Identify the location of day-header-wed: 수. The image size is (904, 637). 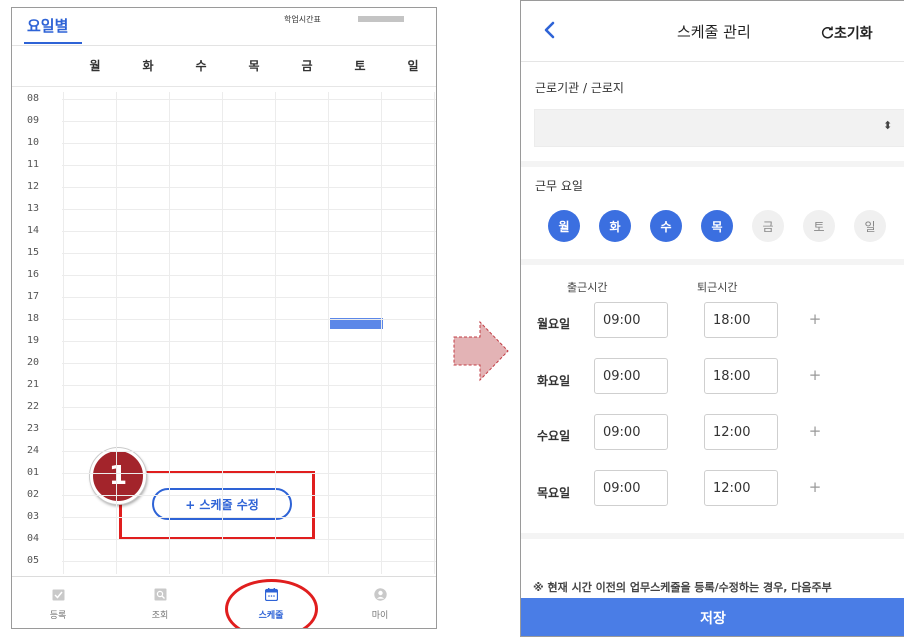
(201, 66).